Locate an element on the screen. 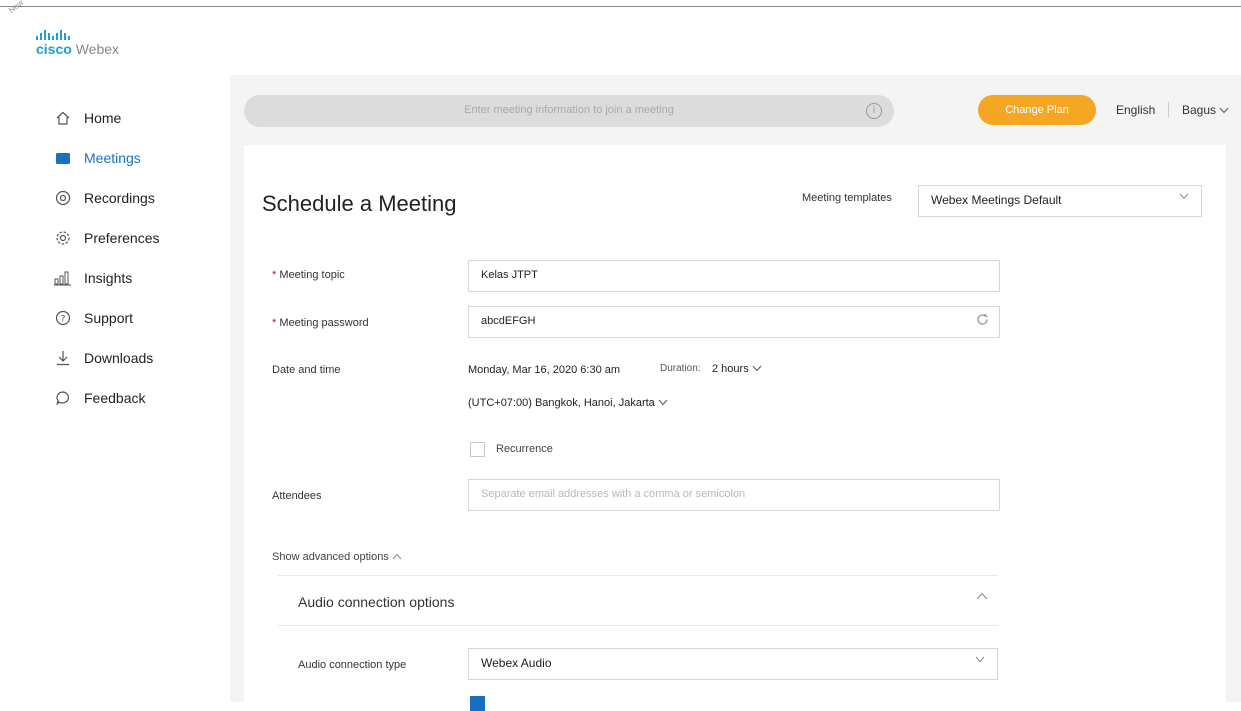 Image resolution: width=1241 pixels, height=711 pixels. recordings-icon is located at coordinates (63, 198).